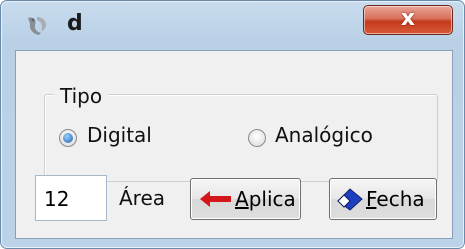  I want to click on blue-eraser-icon, so click(350, 199).